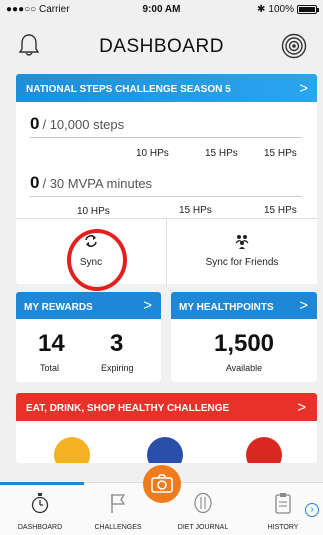 The width and height of the screenshot is (323, 535). Describe the element at coordinates (165, 450) in the screenshot. I see `drink-category-icon` at that location.